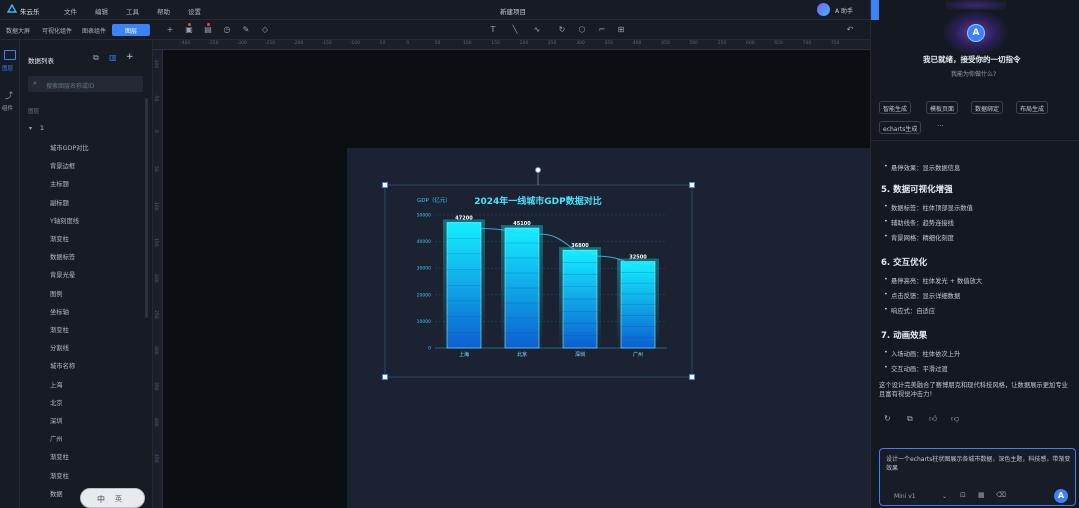 This screenshot has height=508, width=1079. Describe the element at coordinates (355, 43) in the screenshot. I see `ruler-tick-label: -100` at that location.